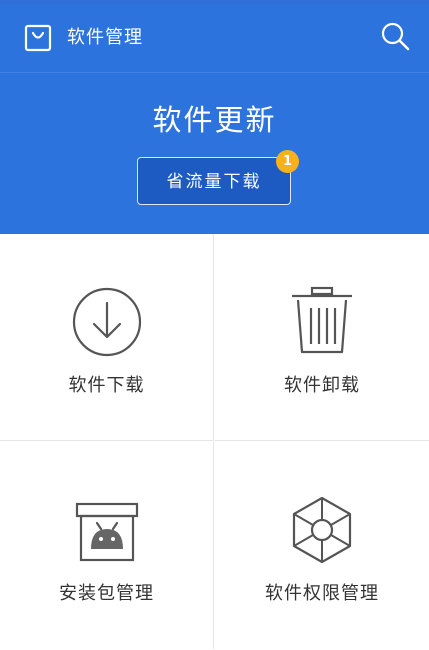 Image resolution: width=429 pixels, height=650 pixels. Describe the element at coordinates (322, 593) in the screenshot. I see `grid-item-label: 软件权限管理` at that location.